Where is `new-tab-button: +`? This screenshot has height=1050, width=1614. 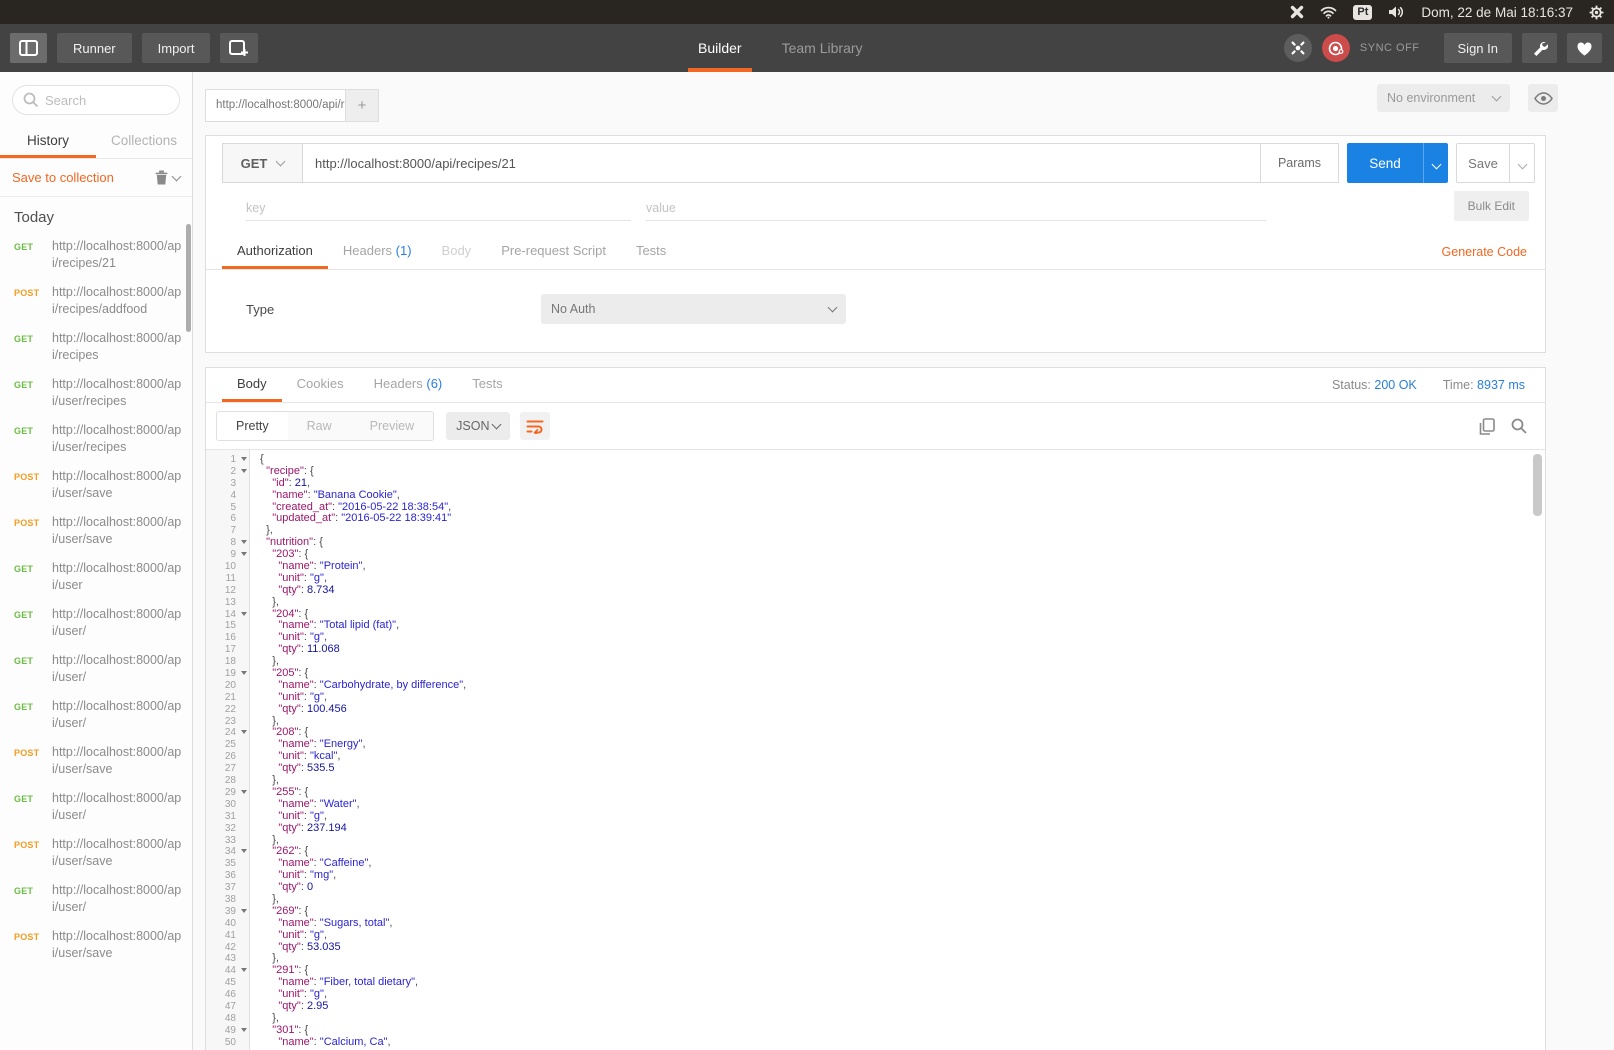 new-tab-button: + is located at coordinates (362, 105).